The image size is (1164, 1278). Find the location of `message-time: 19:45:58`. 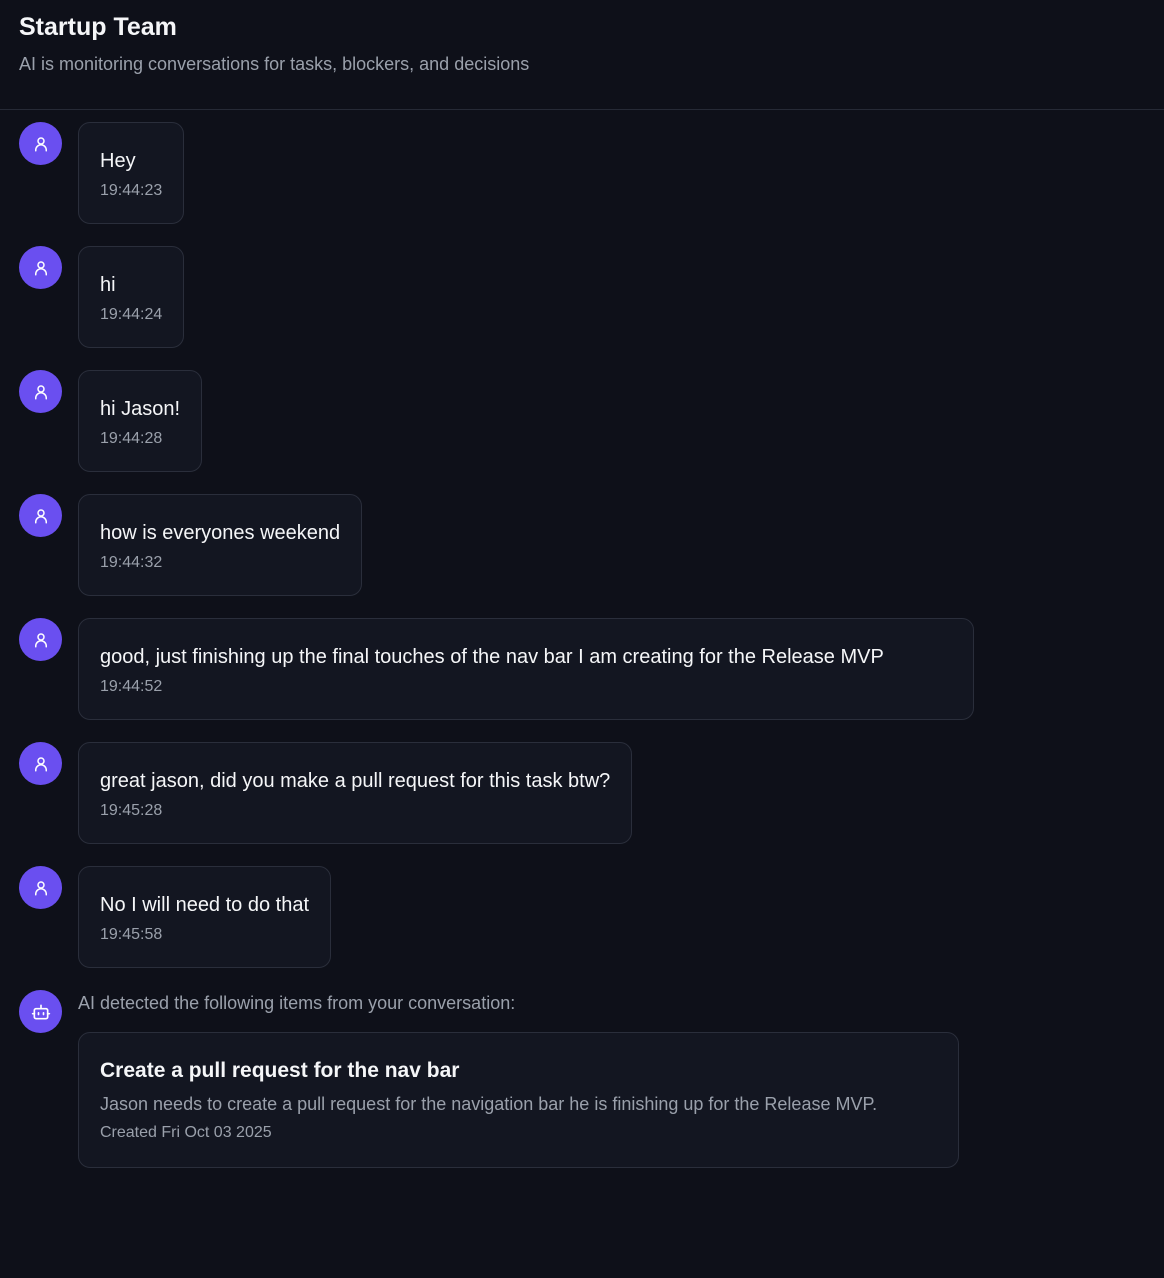

message-time: 19:45:58 is located at coordinates (131, 934).